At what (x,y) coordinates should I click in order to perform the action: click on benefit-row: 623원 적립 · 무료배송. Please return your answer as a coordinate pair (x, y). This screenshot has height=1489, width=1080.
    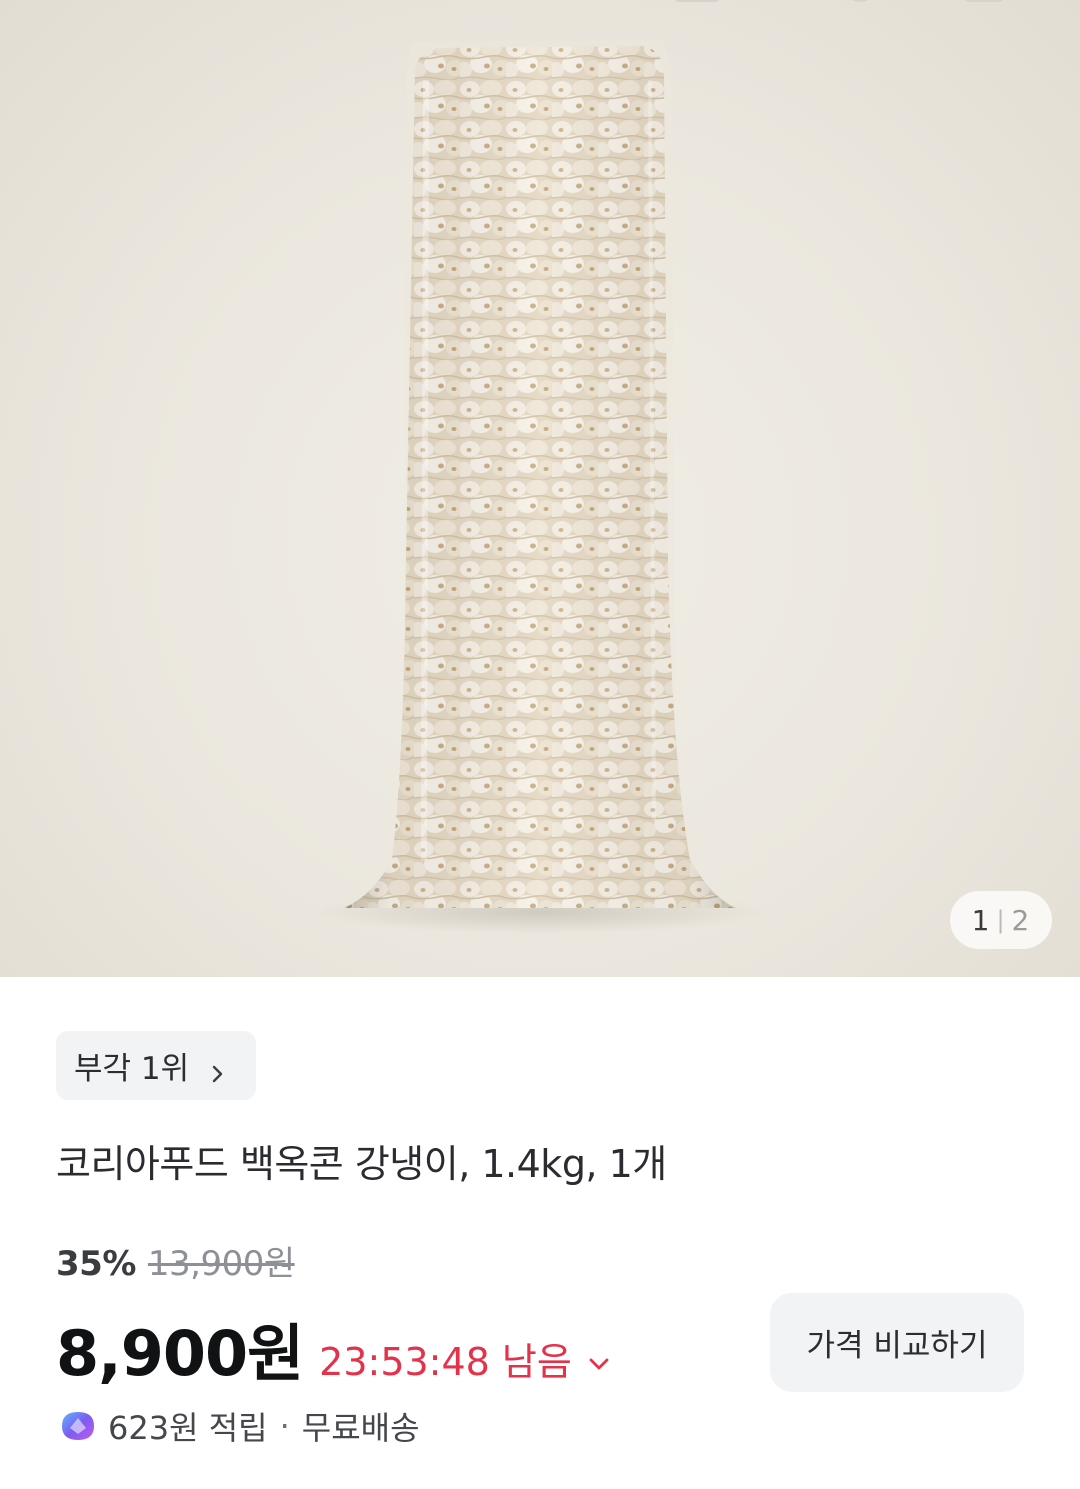
    Looking at the image, I should click on (239, 1426).